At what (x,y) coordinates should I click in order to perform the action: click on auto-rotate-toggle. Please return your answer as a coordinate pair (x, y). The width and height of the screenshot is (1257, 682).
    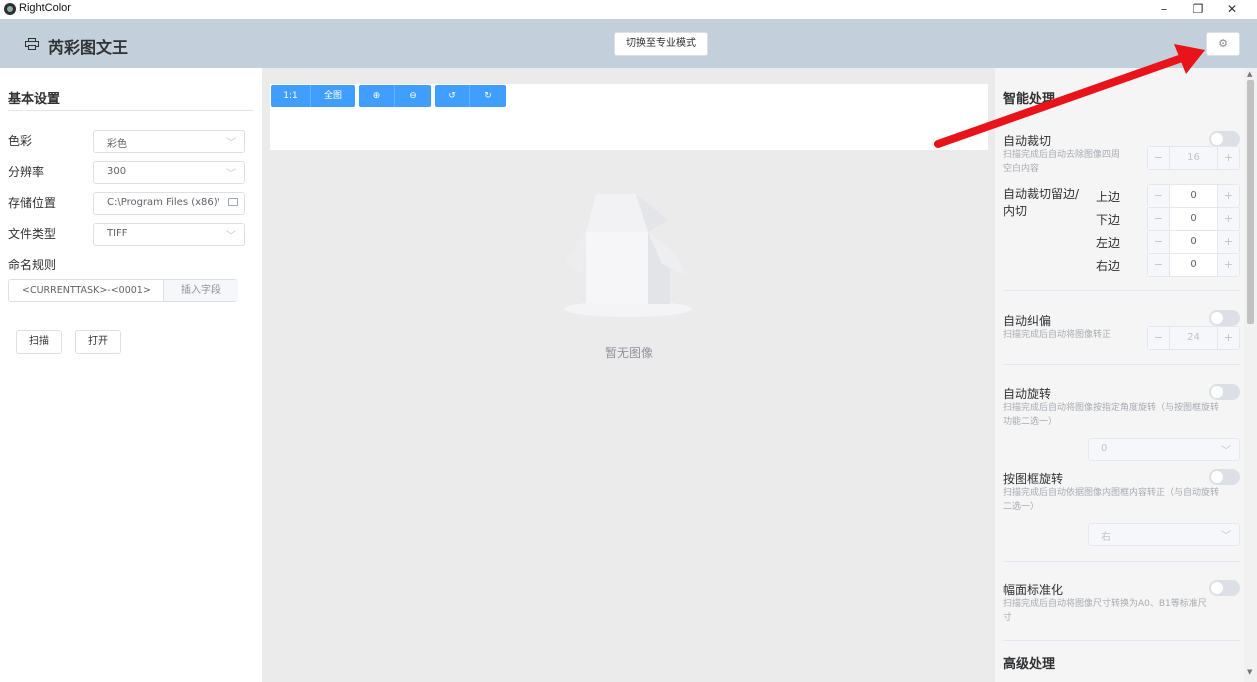
    Looking at the image, I should click on (1224, 392).